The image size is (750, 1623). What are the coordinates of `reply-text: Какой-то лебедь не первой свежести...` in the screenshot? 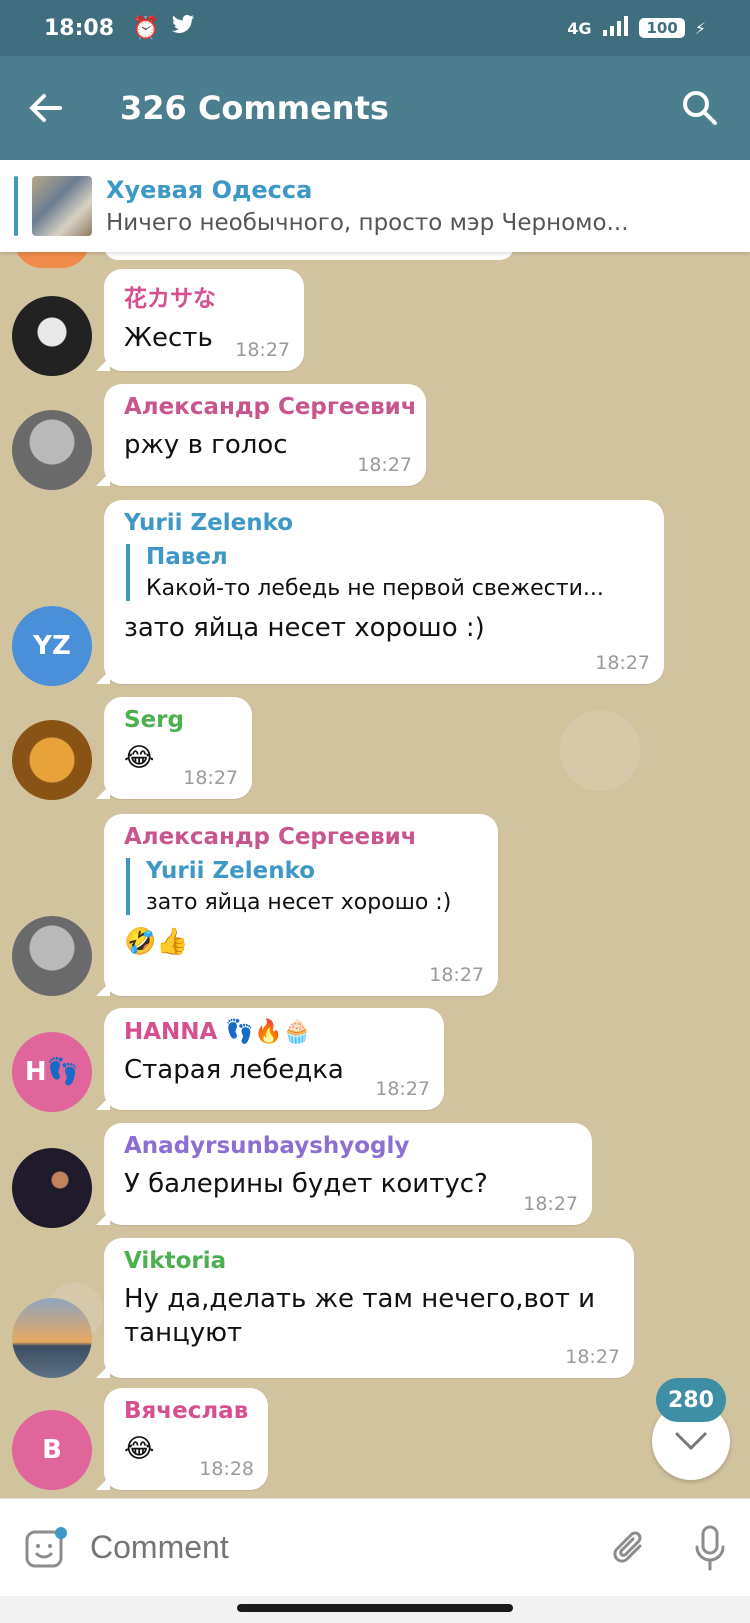 It's located at (375, 588).